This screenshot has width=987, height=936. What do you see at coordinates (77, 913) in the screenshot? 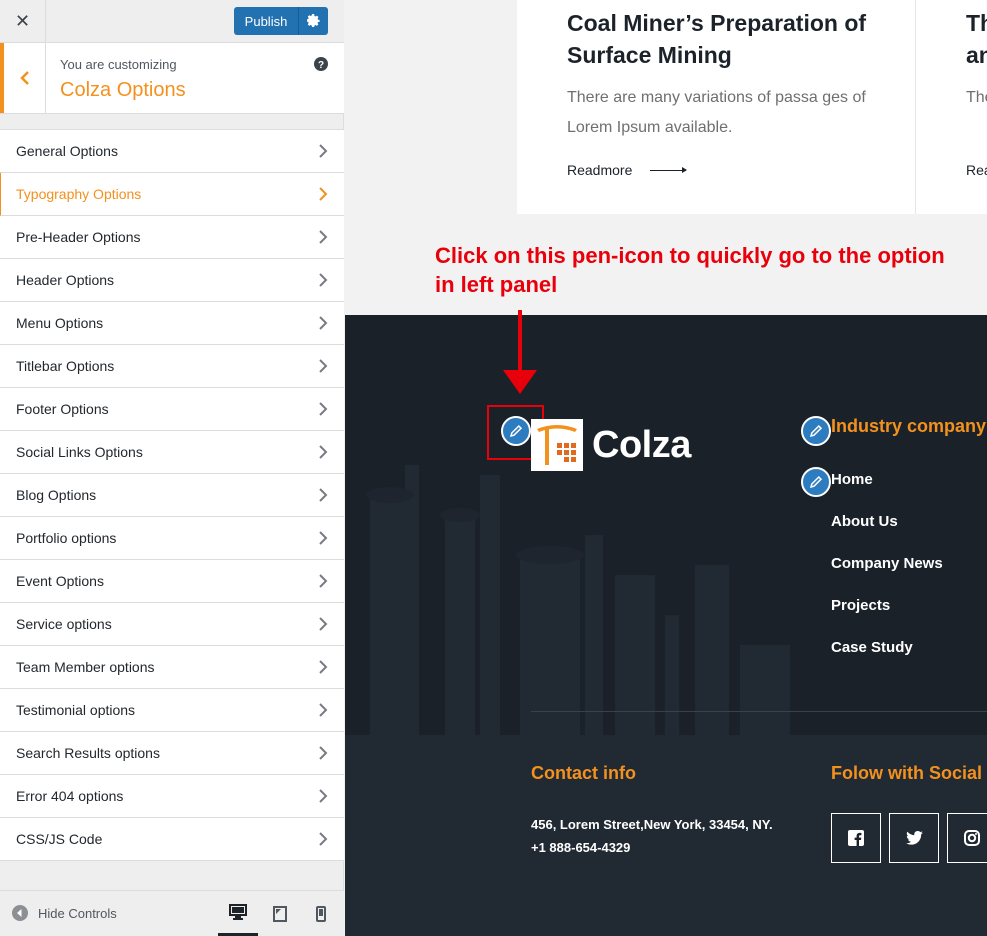
I see `hide-controls-label: Hide Controls` at bounding box center [77, 913].